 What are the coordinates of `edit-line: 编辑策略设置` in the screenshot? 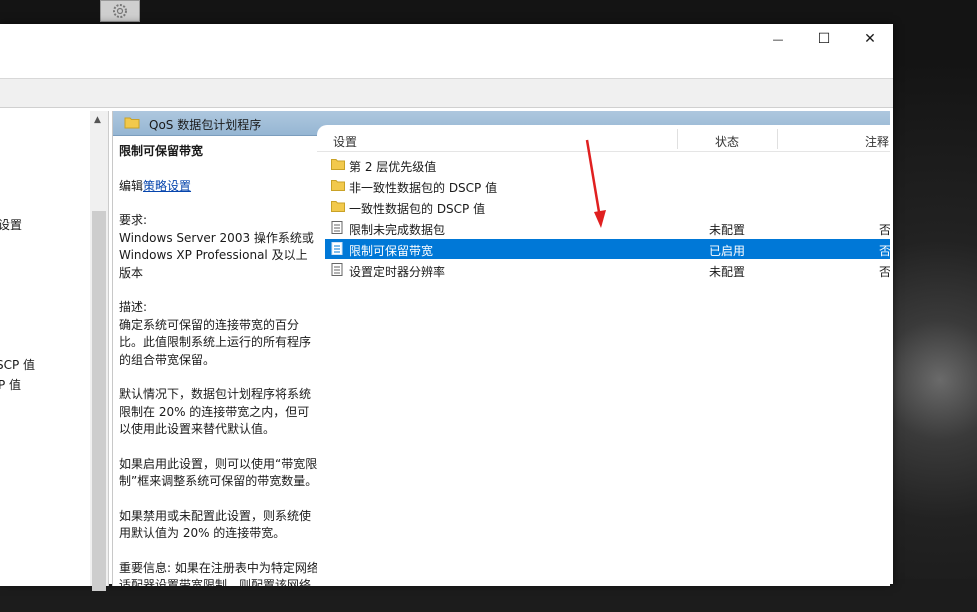 It's located at (219, 187).